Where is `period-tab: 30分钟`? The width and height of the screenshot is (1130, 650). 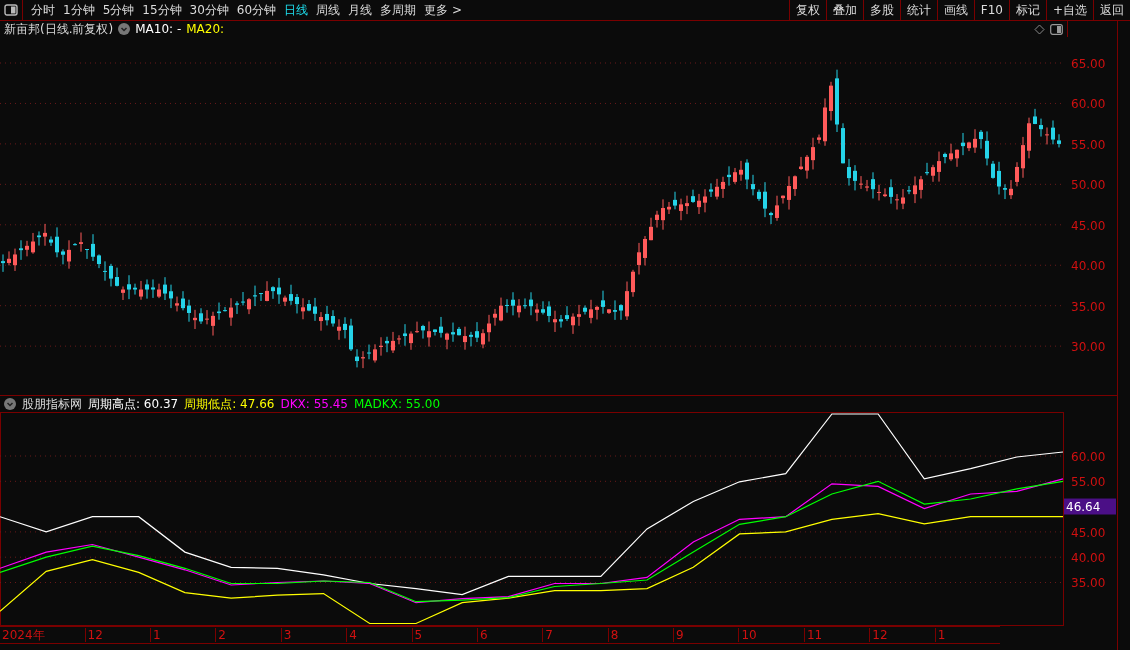
period-tab: 30分钟 is located at coordinates (209, 10).